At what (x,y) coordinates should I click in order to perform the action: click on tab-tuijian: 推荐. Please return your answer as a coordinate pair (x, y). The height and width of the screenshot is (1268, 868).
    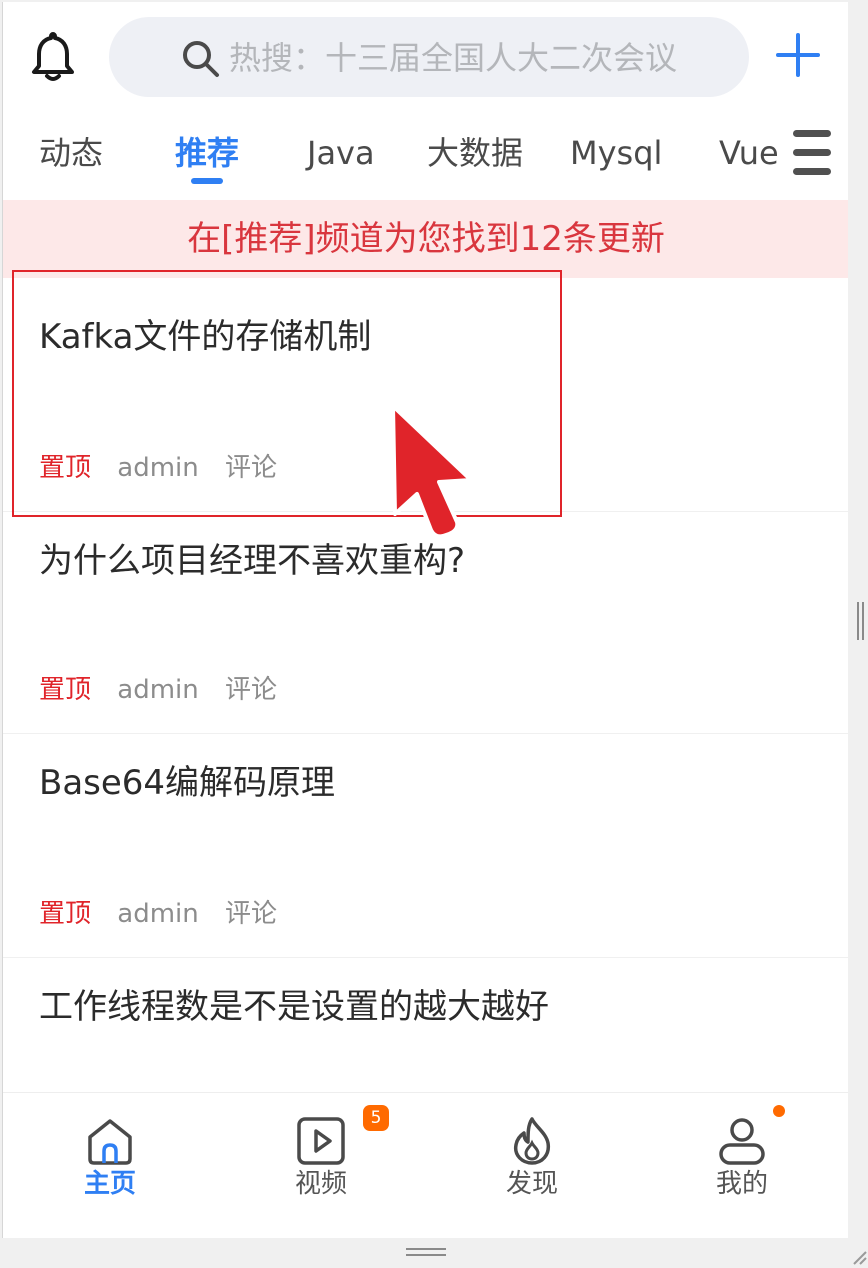
    Looking at the image, I should click on (207, 153).